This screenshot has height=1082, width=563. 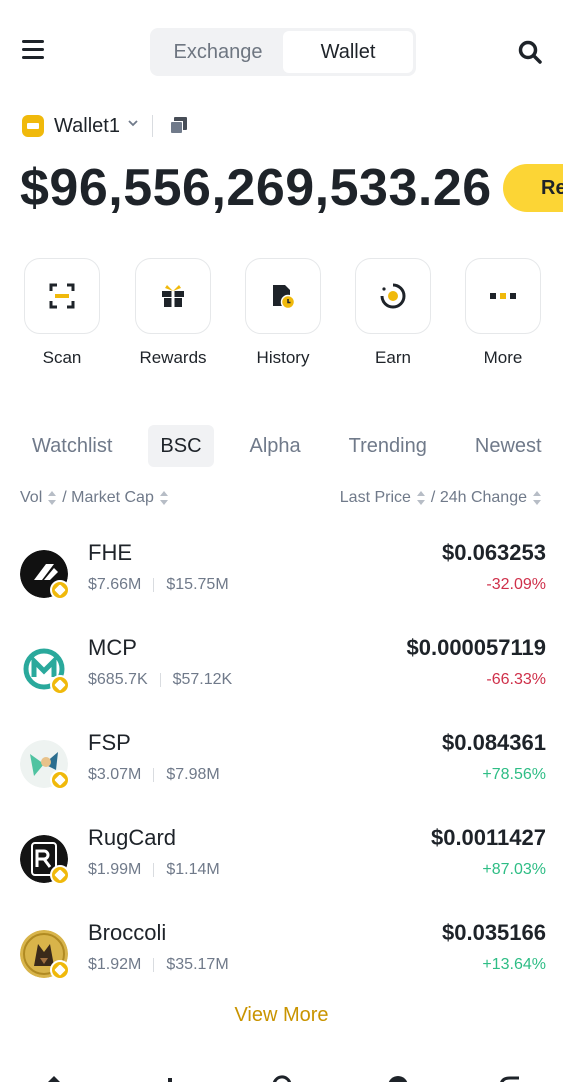 What do you see at coordinates (281, 580) in the screenshot?
I see `token-row: FHE $7.66M $15.75M $0.063253 -32.09%` at bounding box center [281, 580].